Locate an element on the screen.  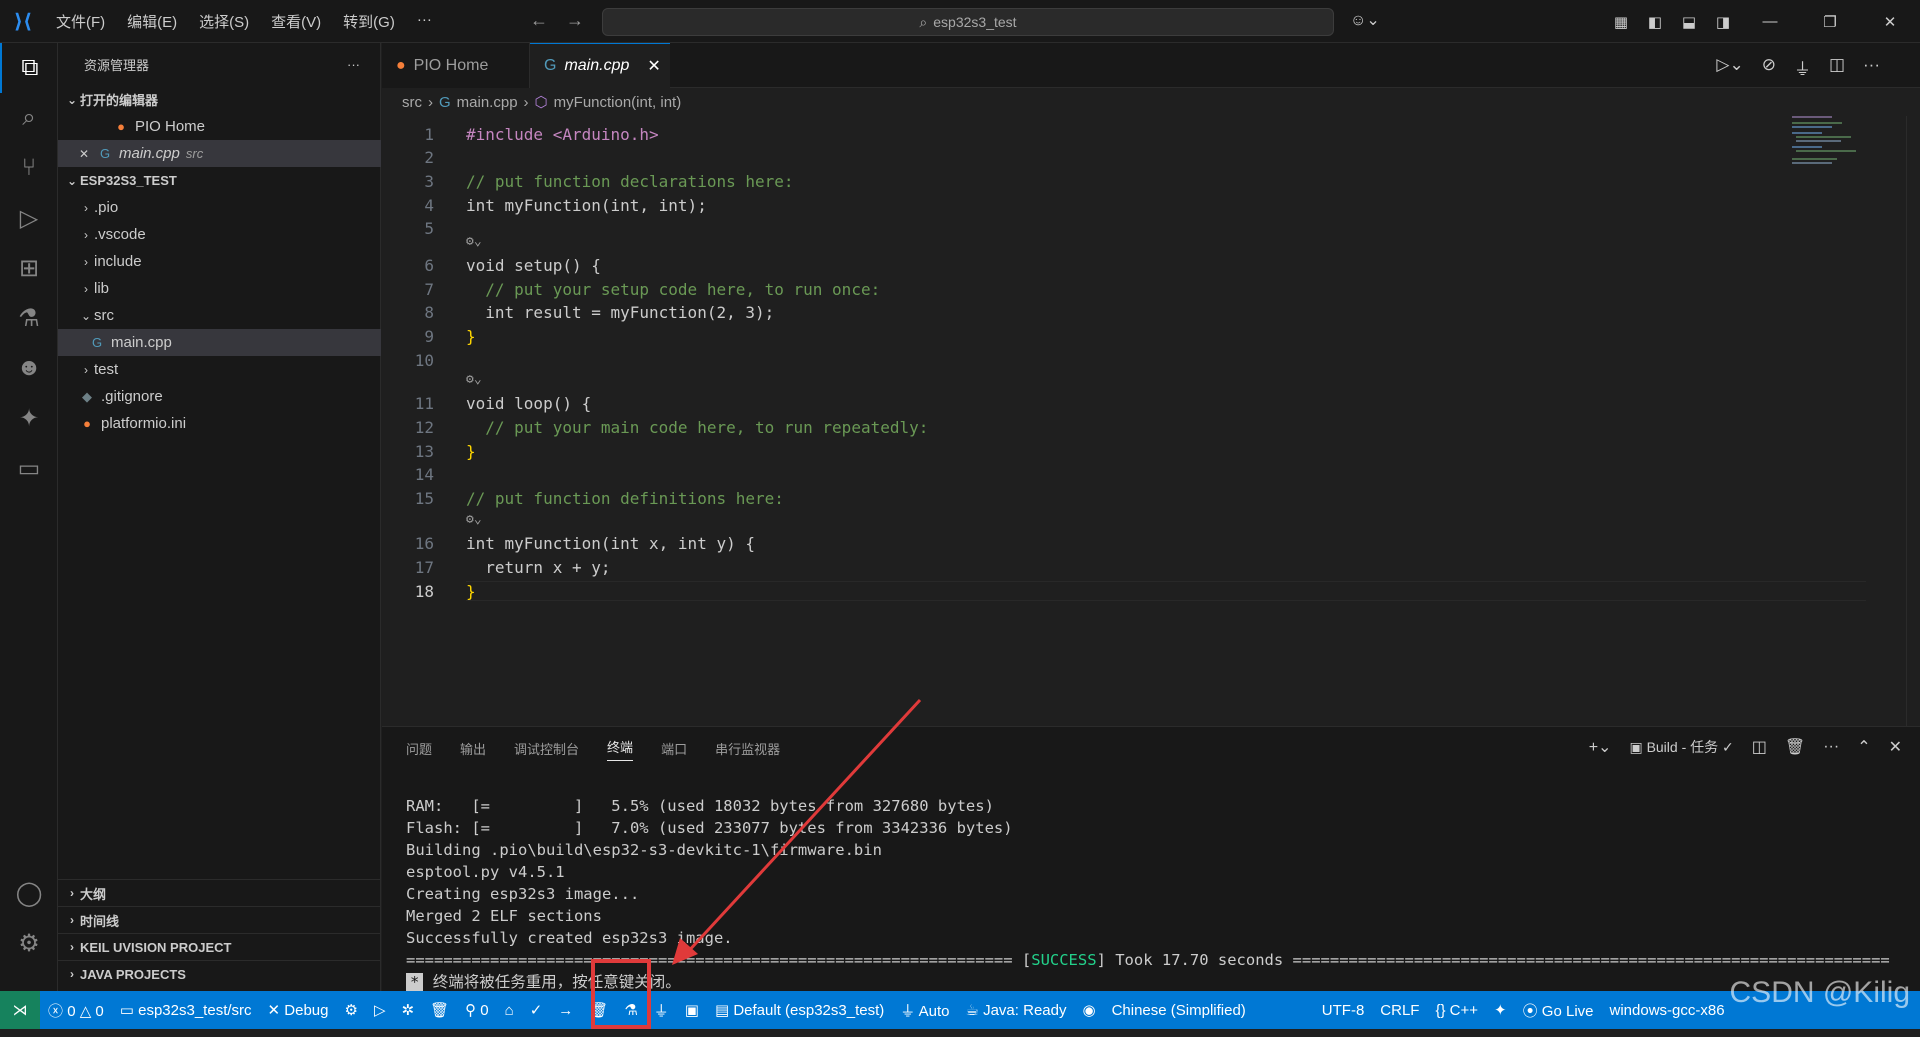
annotation-arrow-head is located at coordinates (685, 951).